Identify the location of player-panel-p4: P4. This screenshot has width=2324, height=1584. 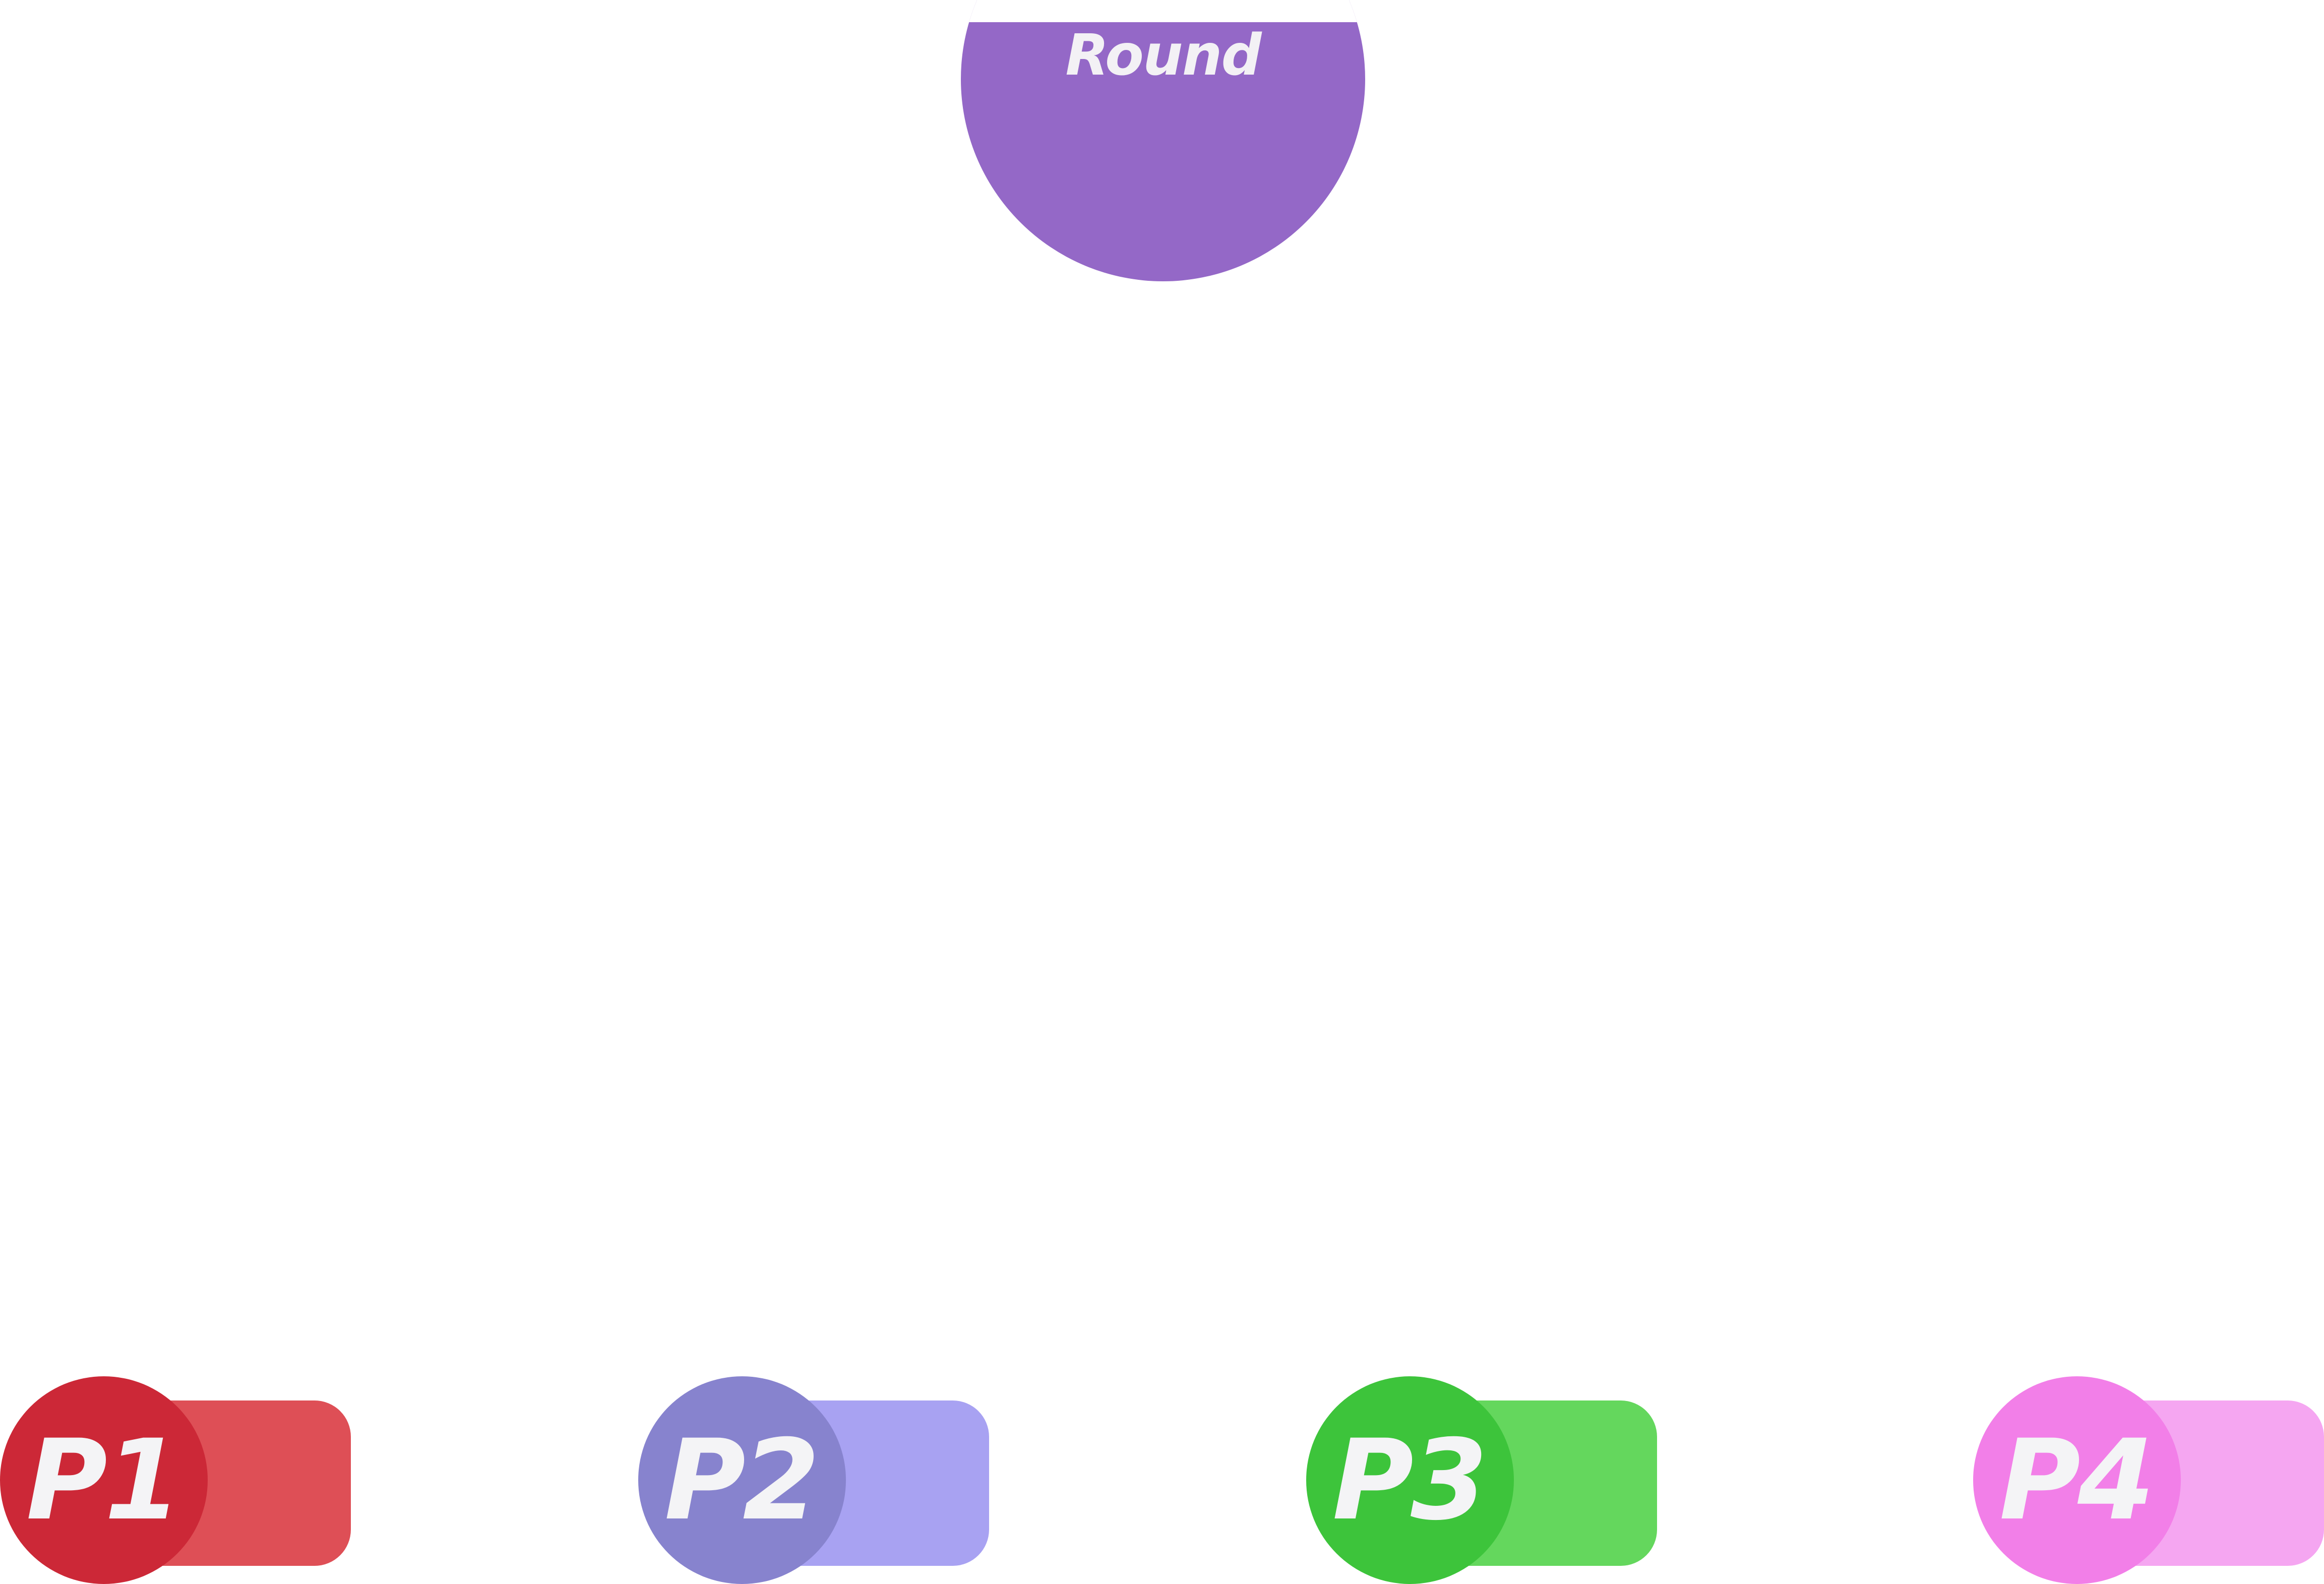
(2148, 1480).